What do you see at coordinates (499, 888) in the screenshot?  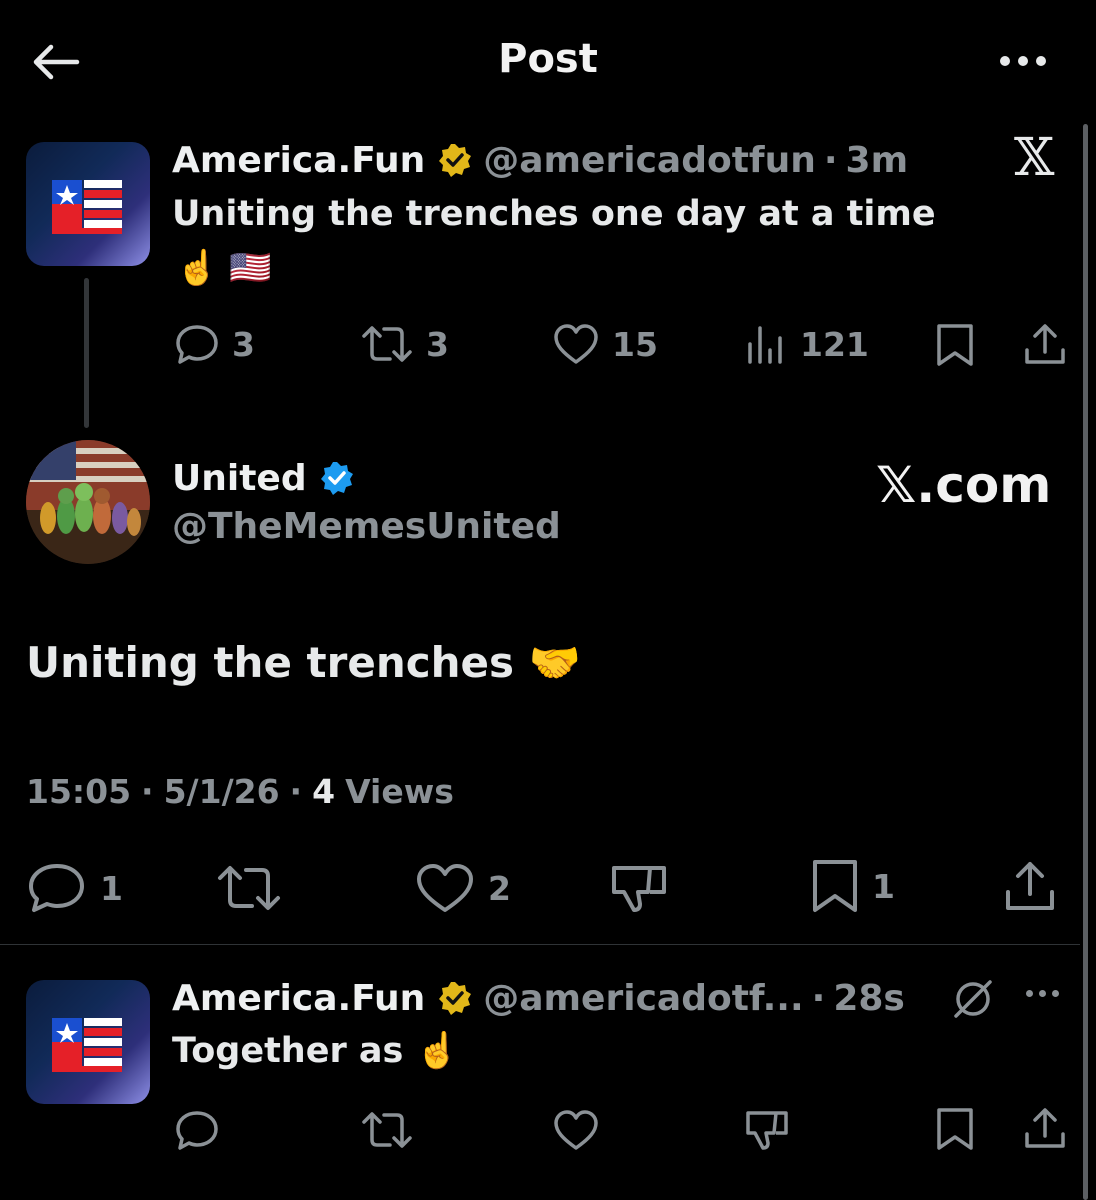 I see `like-count: 2` at bounding box center [499, 888].